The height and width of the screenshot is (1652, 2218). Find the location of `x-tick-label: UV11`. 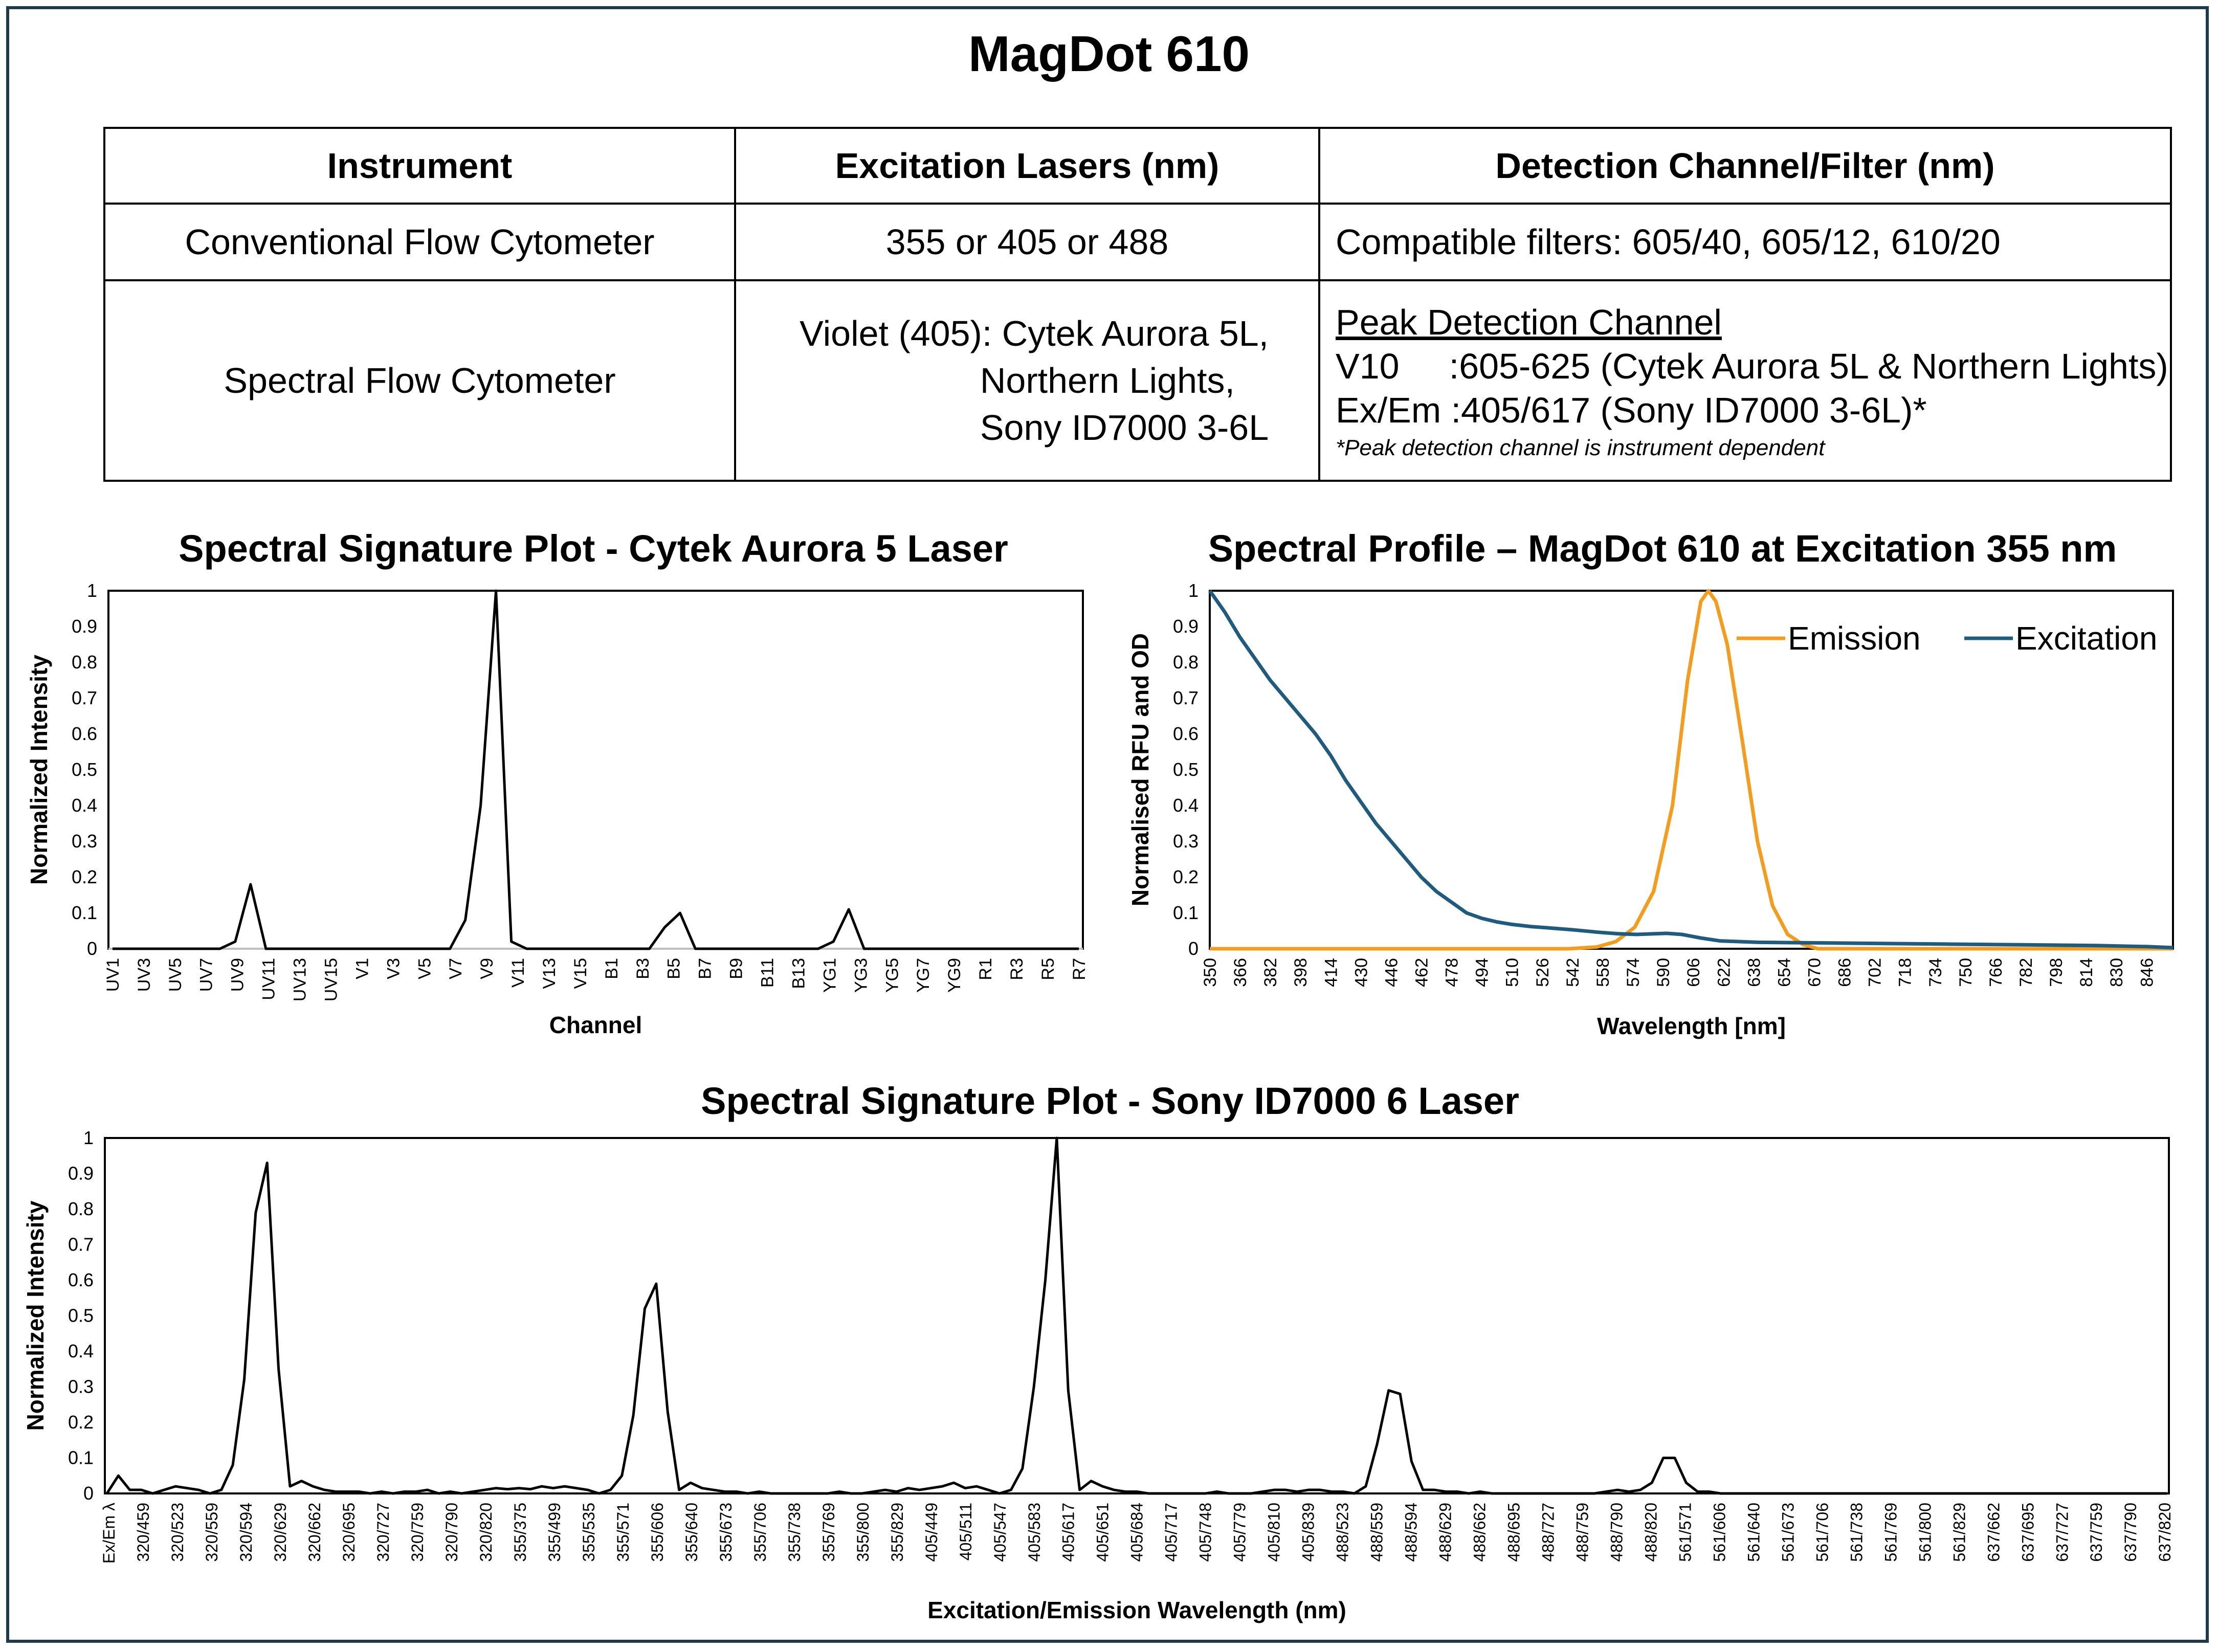

x-tick-label: UV11 is located at coordinates (269, 979).